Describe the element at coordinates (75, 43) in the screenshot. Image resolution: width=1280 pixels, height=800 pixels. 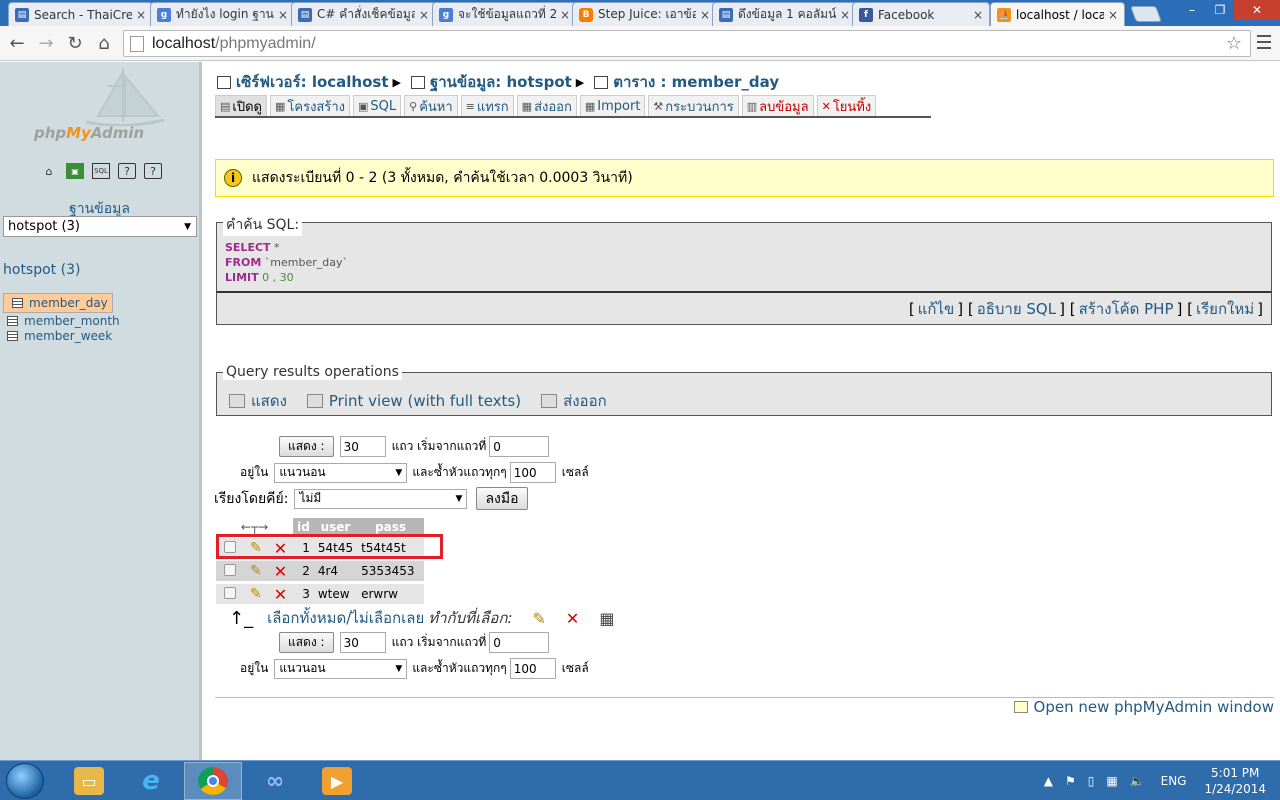
I see `reload-icon: ↻` at that location.